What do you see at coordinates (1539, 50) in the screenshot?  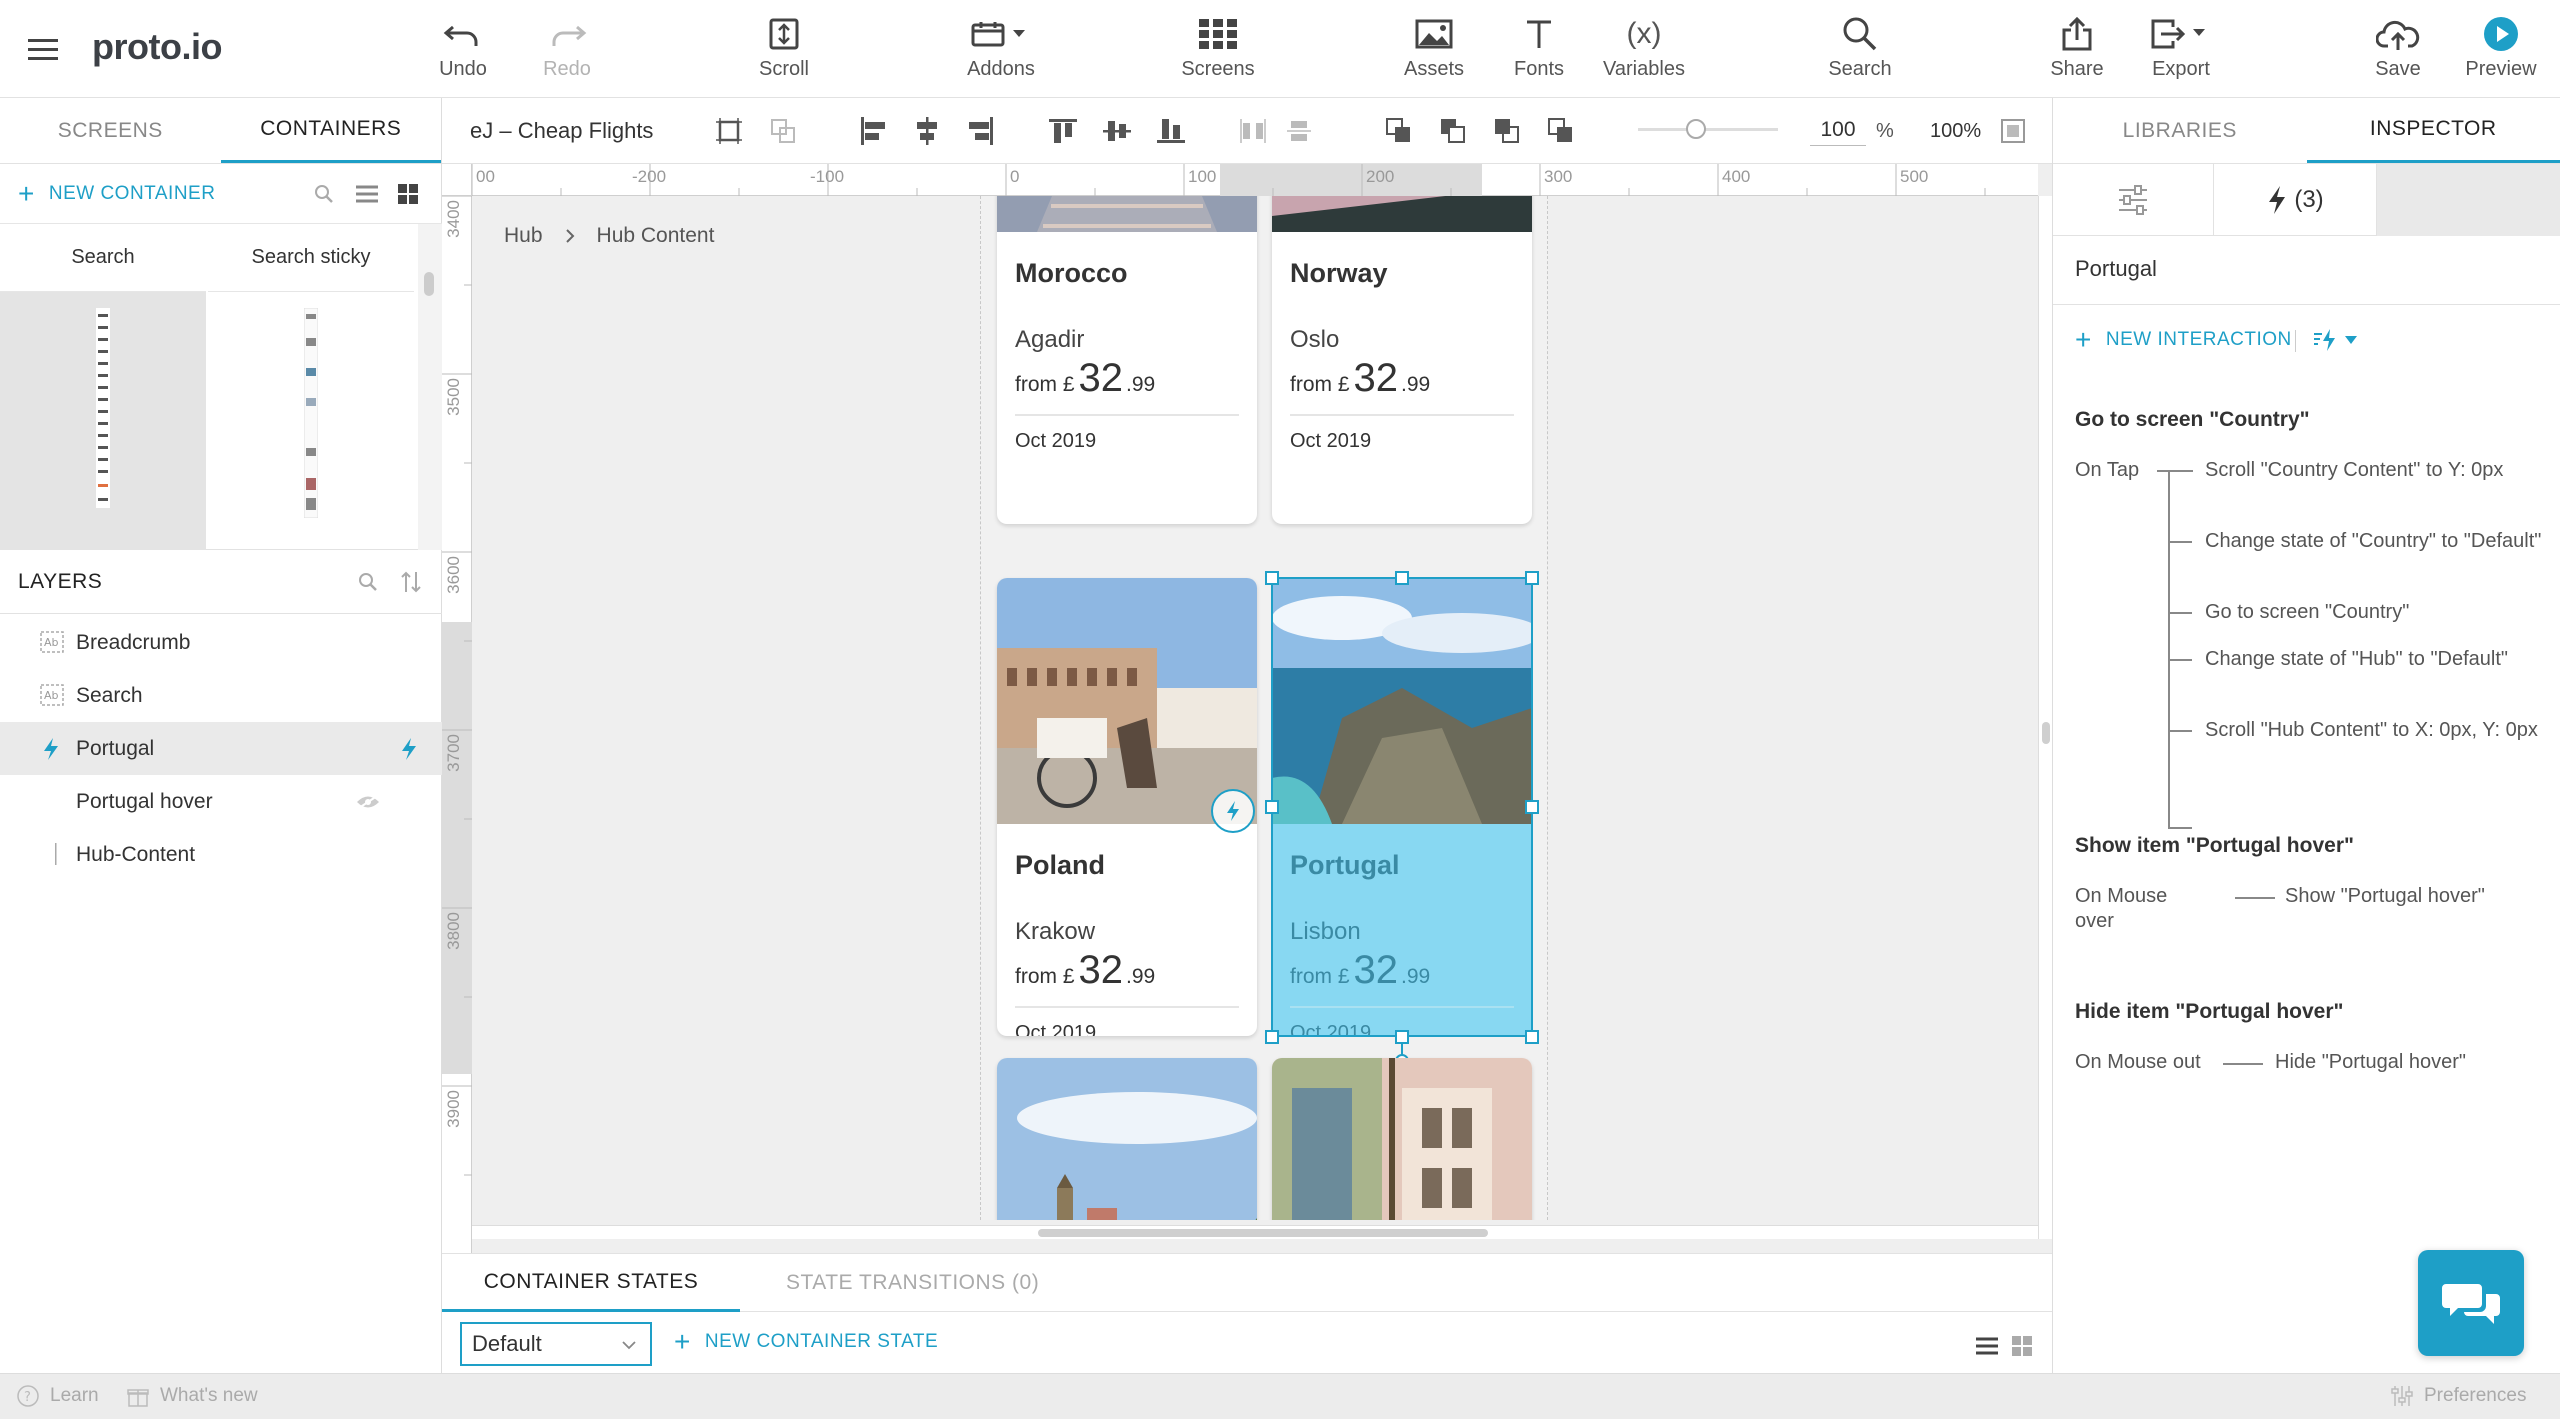 I see `fonts-button: Fonts` at bounding box center [1539, 50].